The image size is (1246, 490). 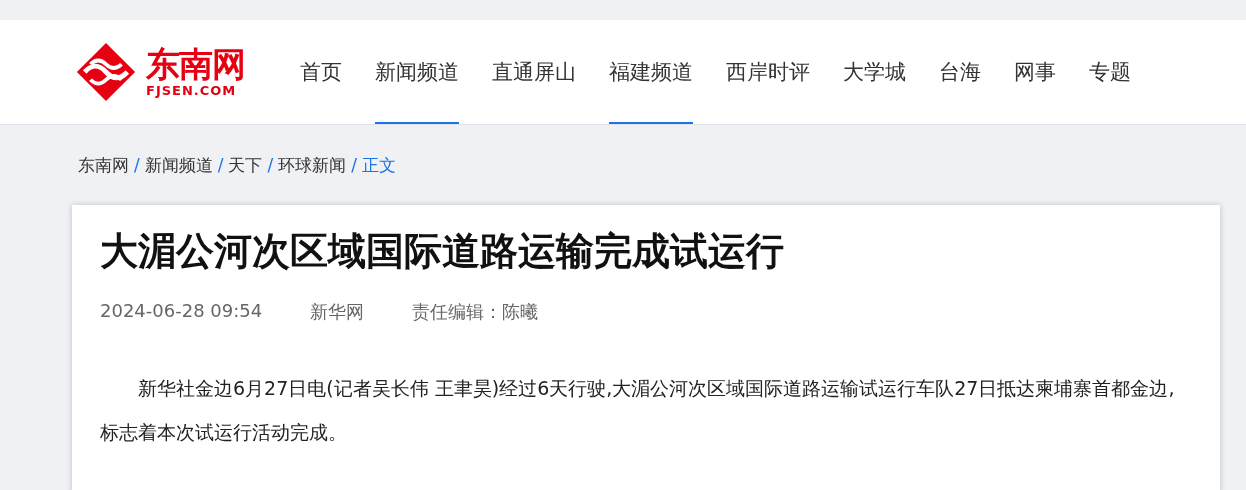 What do you see at coordinates (874, 72) in the screenshot?
I see `nav-link: 大学城` at bounding box center [874, 72].